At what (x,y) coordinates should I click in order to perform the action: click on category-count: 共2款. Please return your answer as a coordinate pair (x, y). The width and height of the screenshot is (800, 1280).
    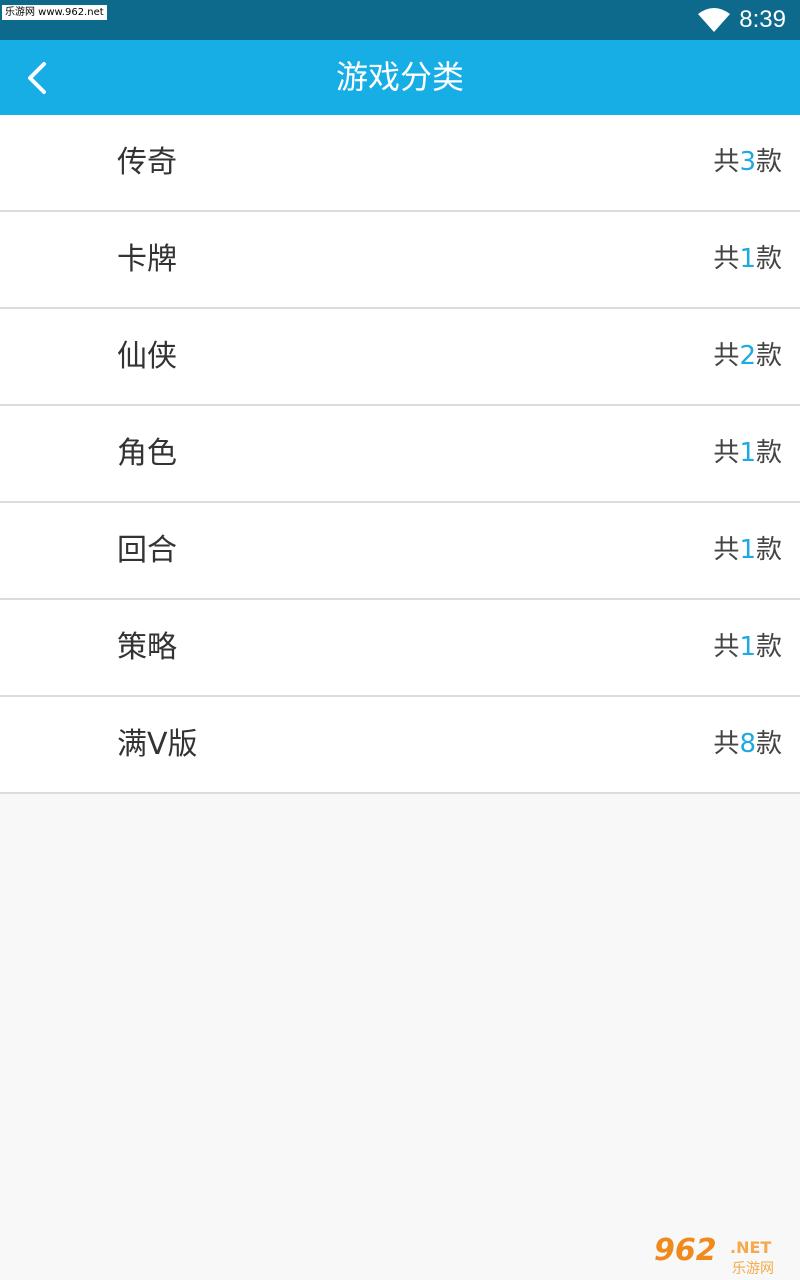
    Looking at the image, I should click on (747, 356).